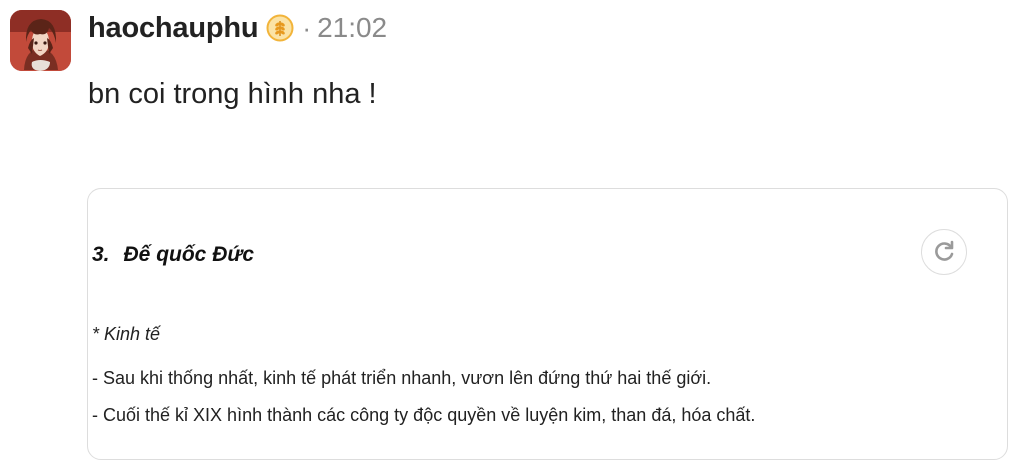  I want to click on heading-text: Đế quốc Đức, so click(189, 254).